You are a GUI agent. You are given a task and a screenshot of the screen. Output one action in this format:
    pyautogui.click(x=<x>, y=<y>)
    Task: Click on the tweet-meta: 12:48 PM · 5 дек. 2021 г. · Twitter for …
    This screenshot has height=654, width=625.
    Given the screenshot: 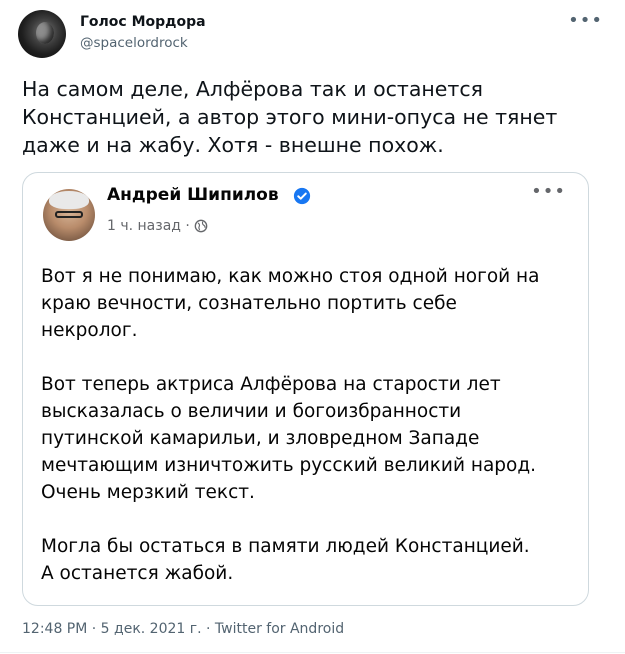 What is the action you would take?
    pyautogui.click(x=183, y=629)
    